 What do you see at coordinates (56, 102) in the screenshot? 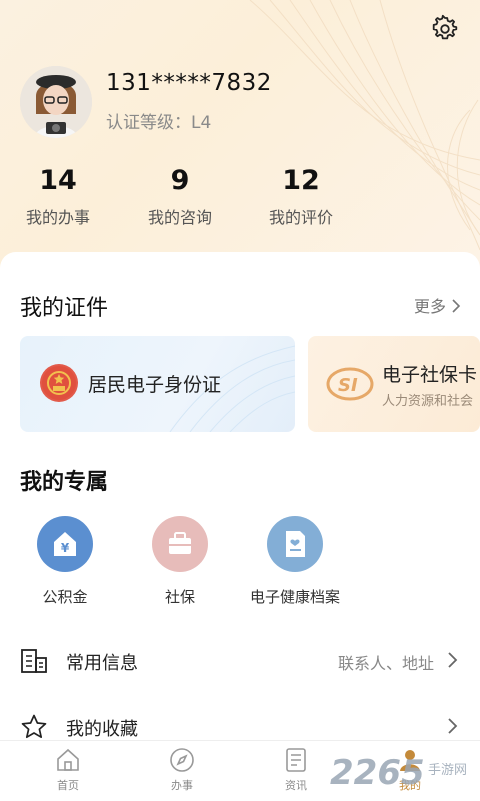
I see `avatar` at bounding box center [56, 102].